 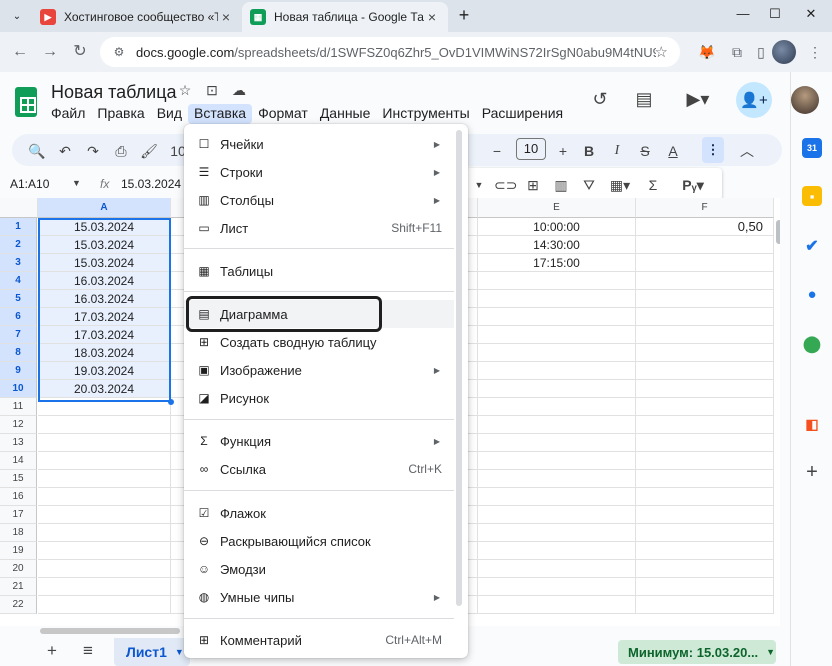 What do you see at coordinates (812, 246) in the screenshot?
I see `tasks-icon: ✔` at bounding box center [812, 246].